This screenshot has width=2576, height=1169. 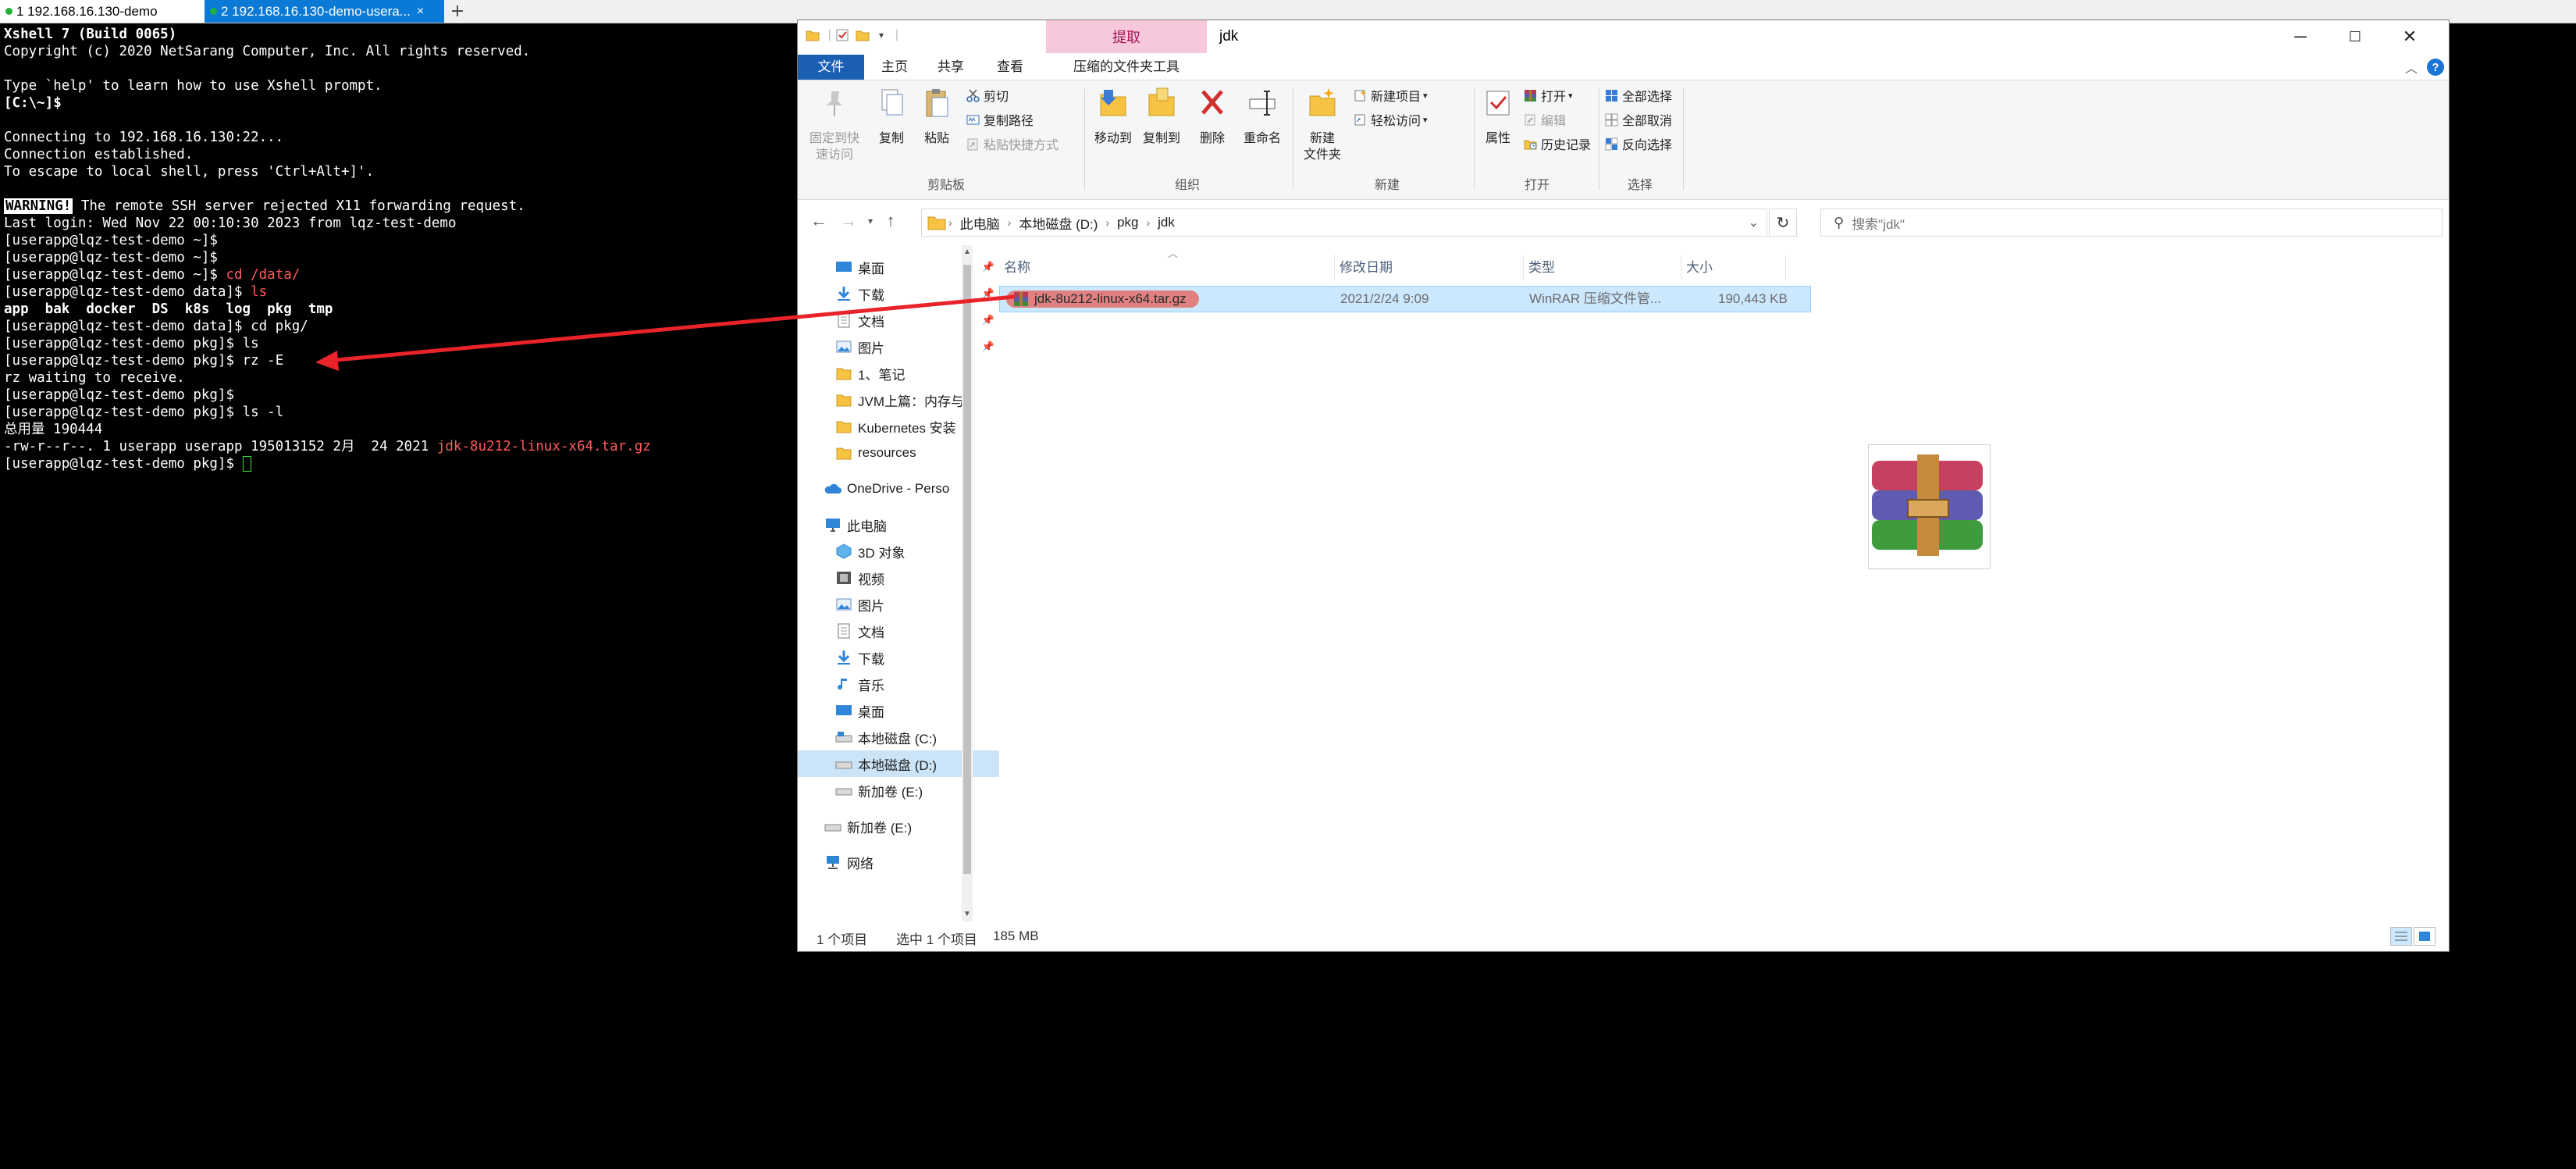 I want to click on document-icon, so click(x=844, y=631).